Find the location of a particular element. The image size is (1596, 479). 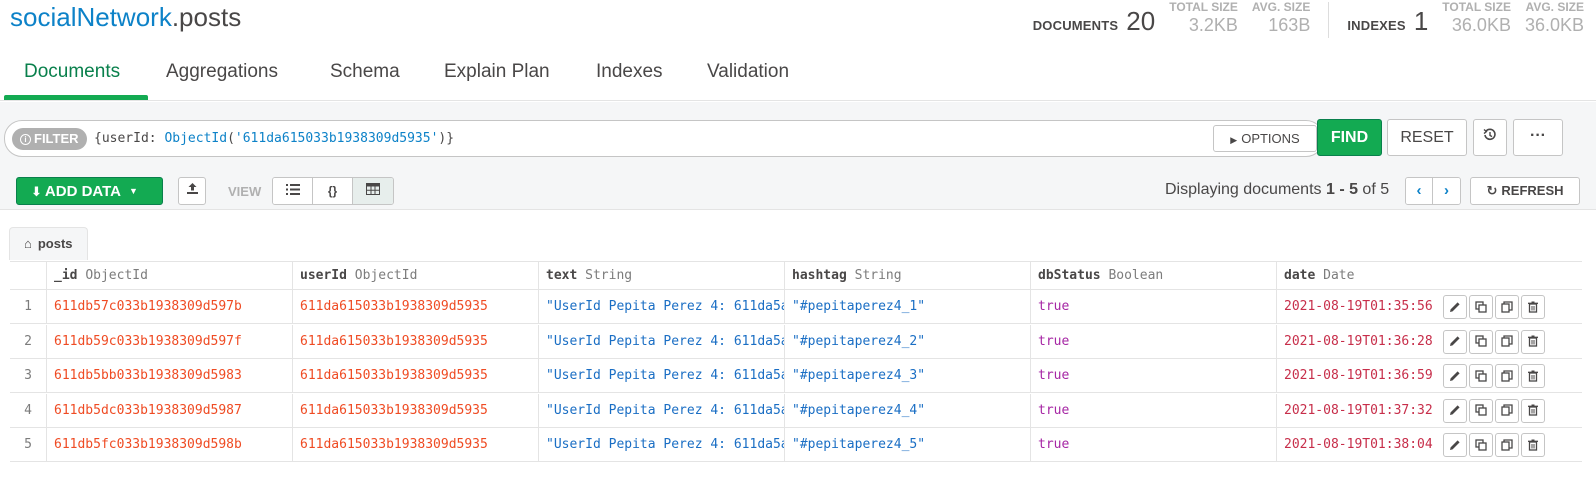

pagination-summary: Displaying documents 1 - 5 of 5 is located at coordinates (1277, 190).